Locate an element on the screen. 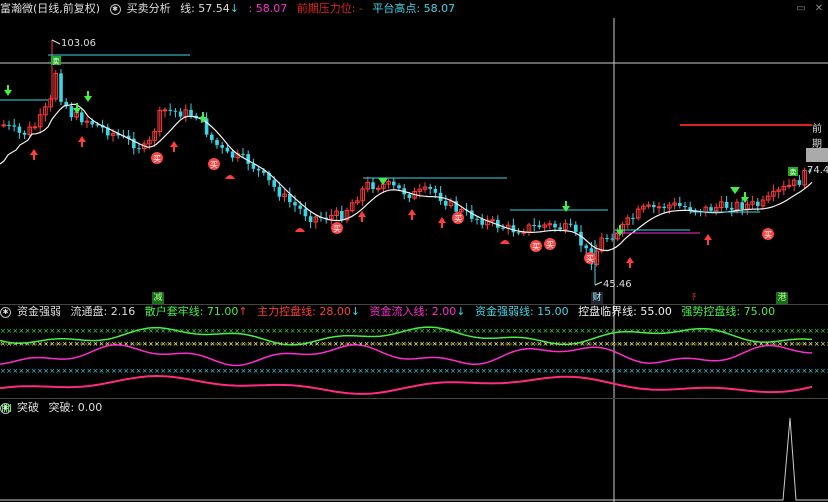 This screenshot has width=828, height=502. inflow-label: 资金流入线: 2.00 is located at coordinates (413, 311).